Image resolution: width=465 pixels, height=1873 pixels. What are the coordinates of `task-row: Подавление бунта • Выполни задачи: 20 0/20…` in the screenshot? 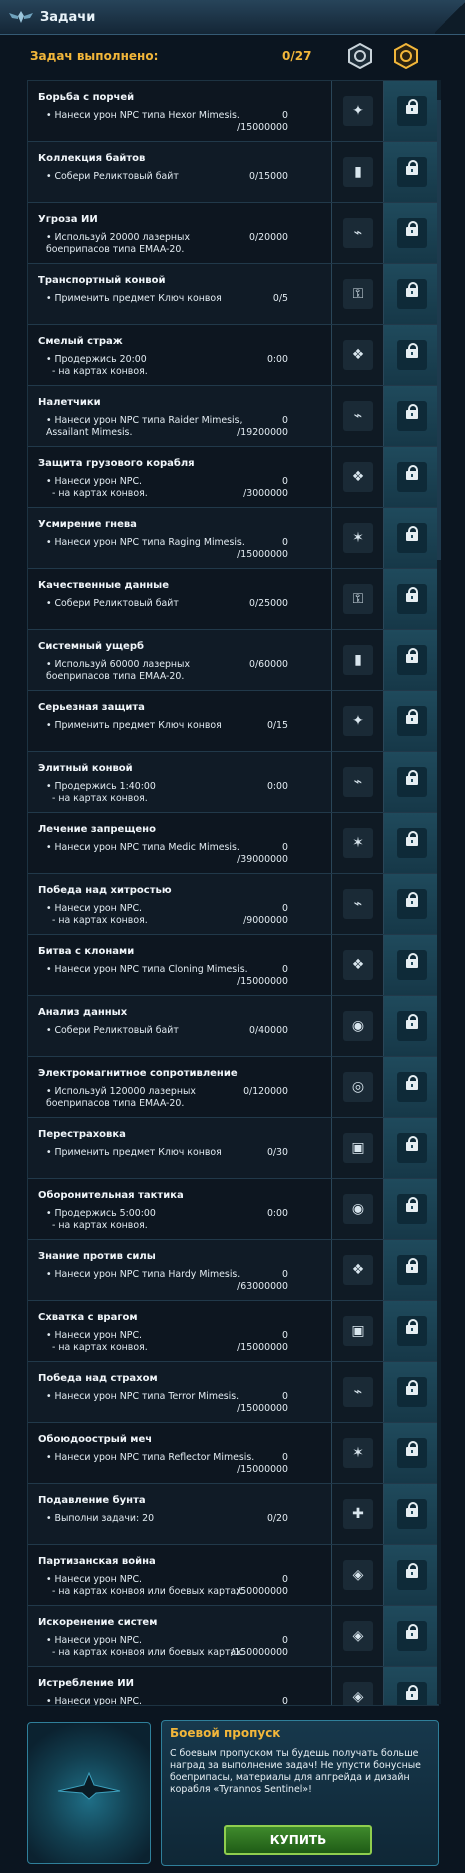 It's located at (233, 1514).